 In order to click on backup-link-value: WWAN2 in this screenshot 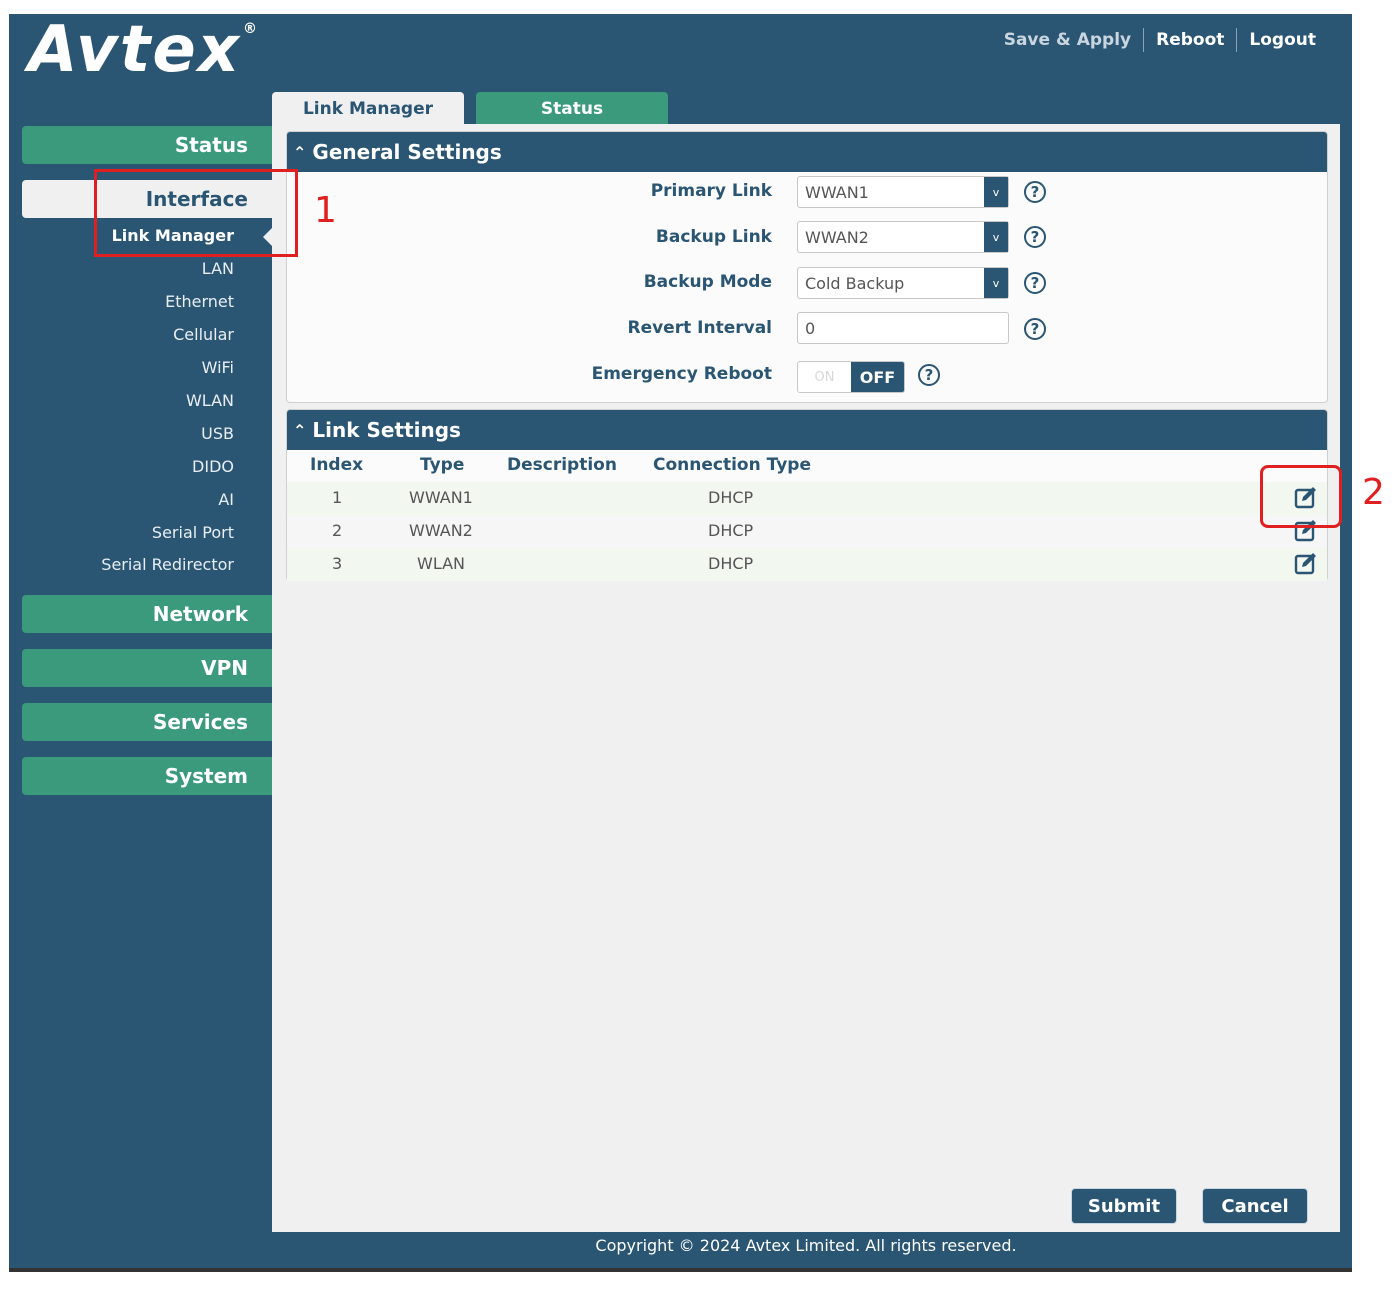, I will do `click(837, 237)`.